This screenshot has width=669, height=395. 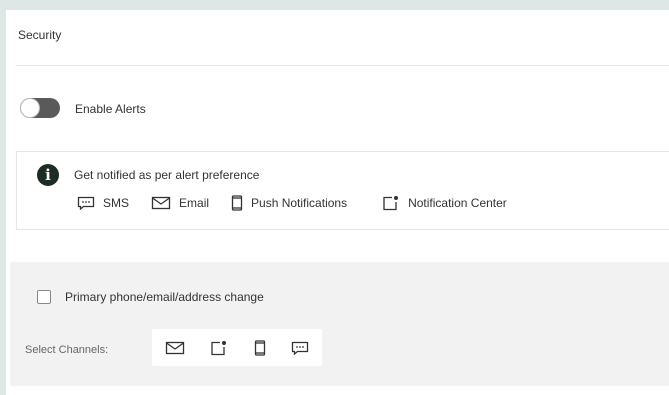 I want to click on enable-alerts-label: Enable Alerts, so click(x=110, y=109).